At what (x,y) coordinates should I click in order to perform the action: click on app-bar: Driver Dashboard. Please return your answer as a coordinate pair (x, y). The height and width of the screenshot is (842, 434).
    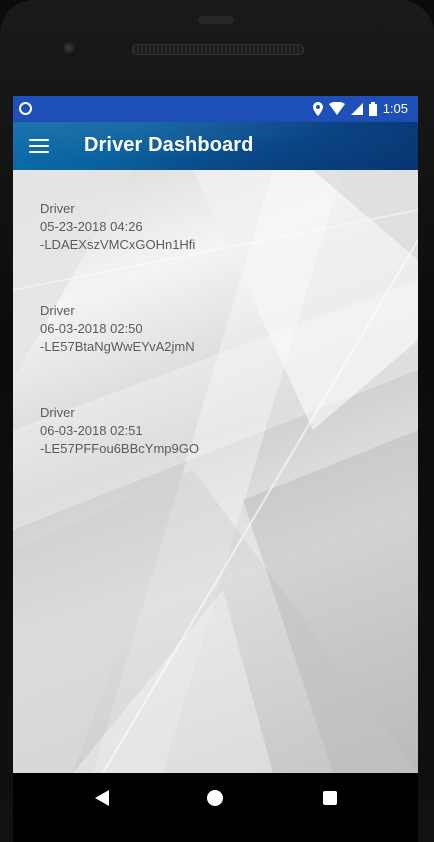
    Looking at the image, I should click on (215, 146).